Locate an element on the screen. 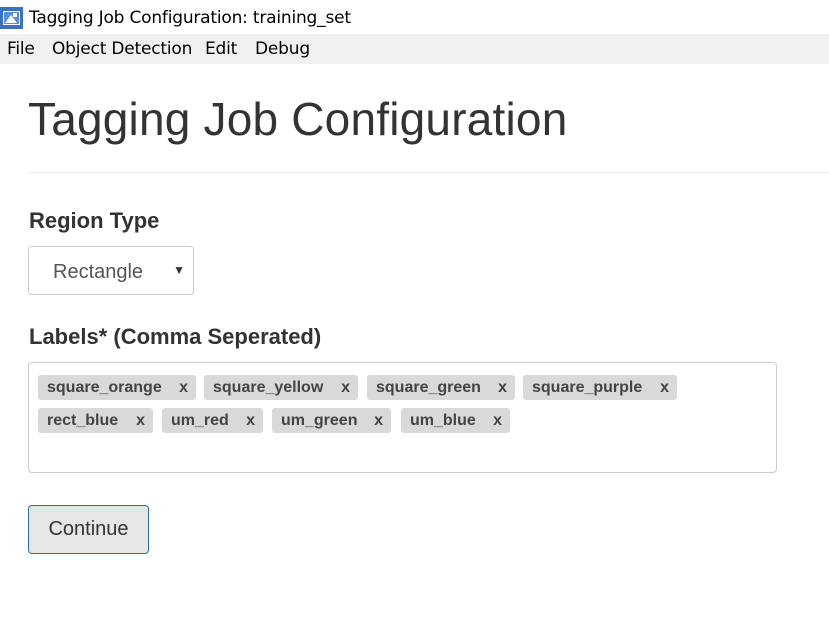  chevron-down-icon: ▼ is located at coordinates (179, 270).